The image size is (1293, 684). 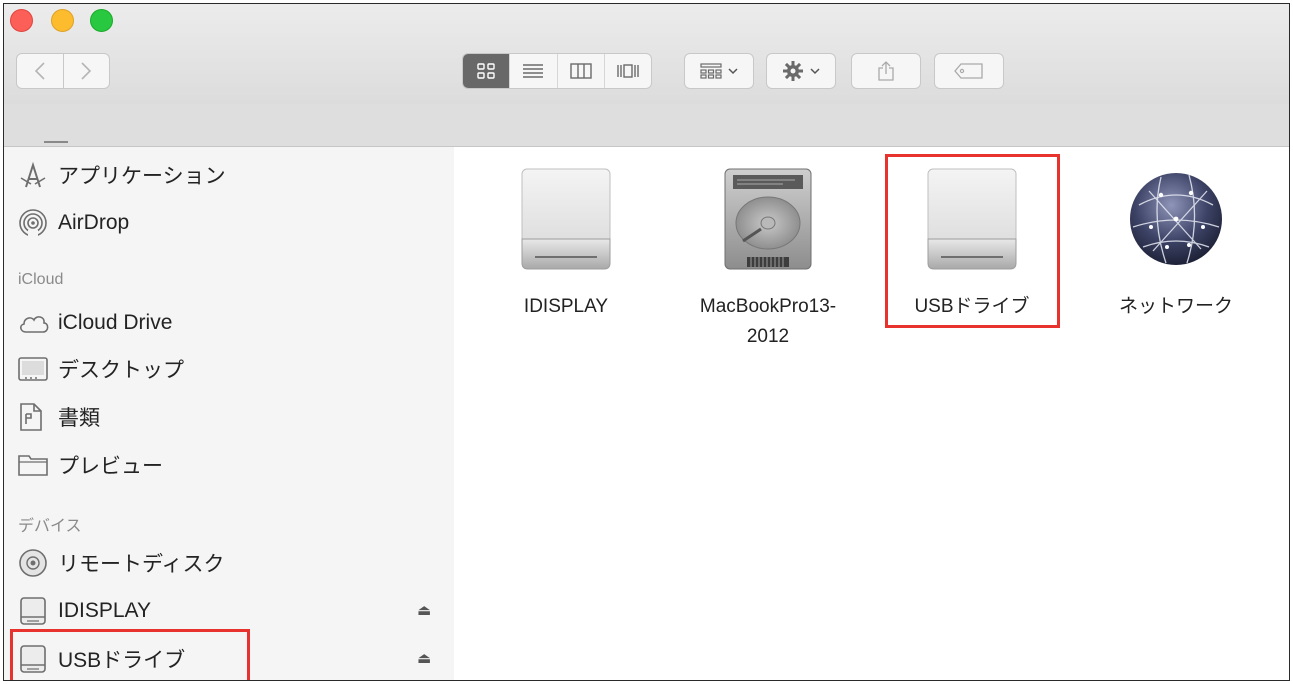 I want to click on action-button, so click(x=801, y=71).